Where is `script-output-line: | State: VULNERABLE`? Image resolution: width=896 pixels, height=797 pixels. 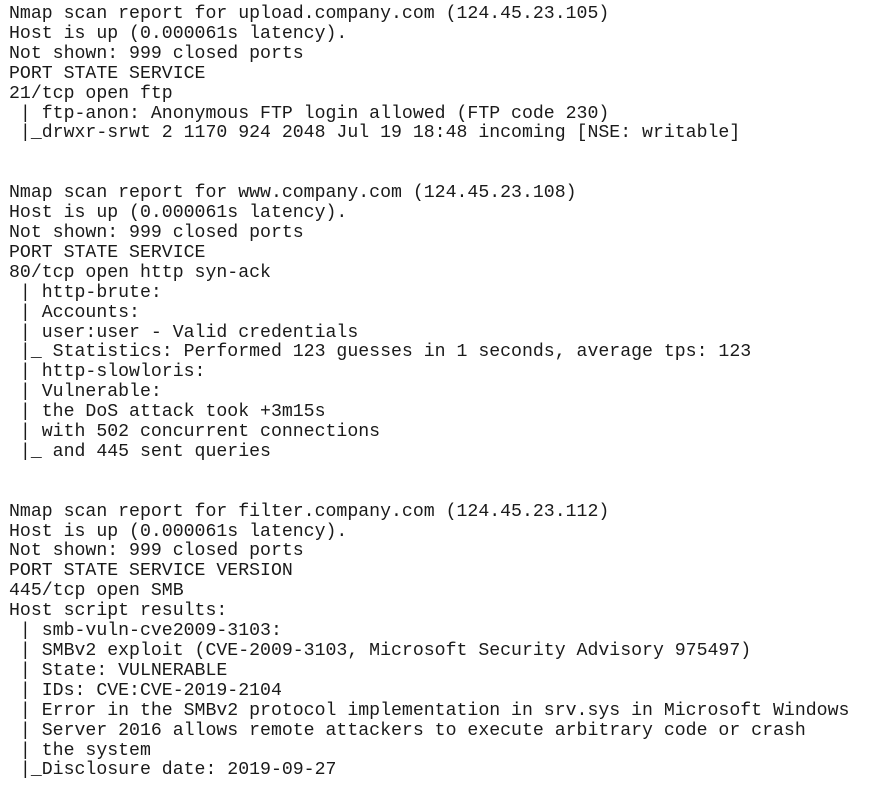 script-output-line: | State: VULNERABLE is located at coordinates (118, 670).